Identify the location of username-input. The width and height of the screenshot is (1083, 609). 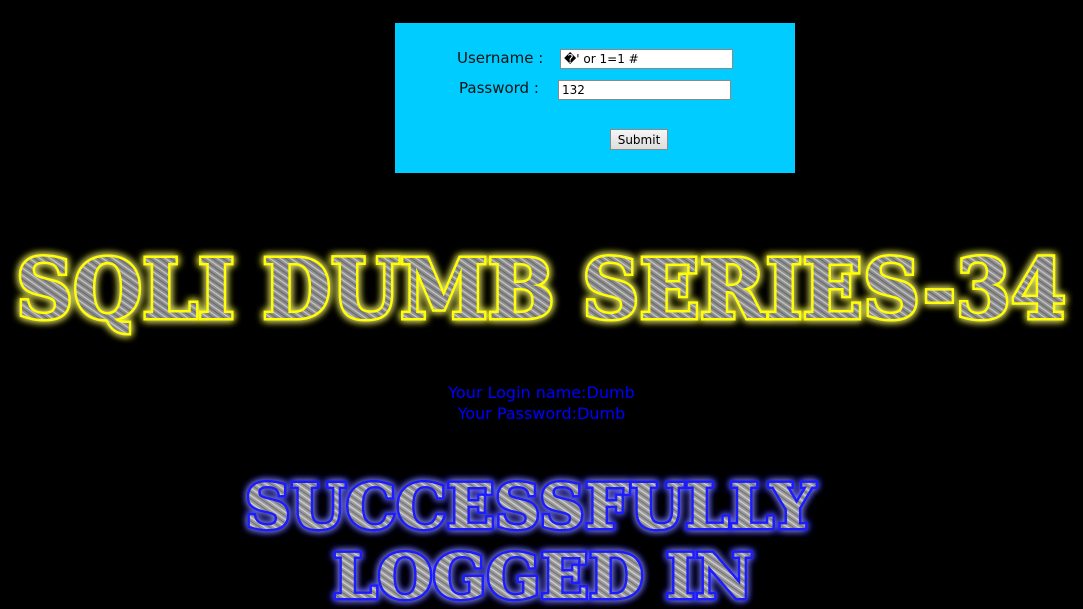
(646, 59).